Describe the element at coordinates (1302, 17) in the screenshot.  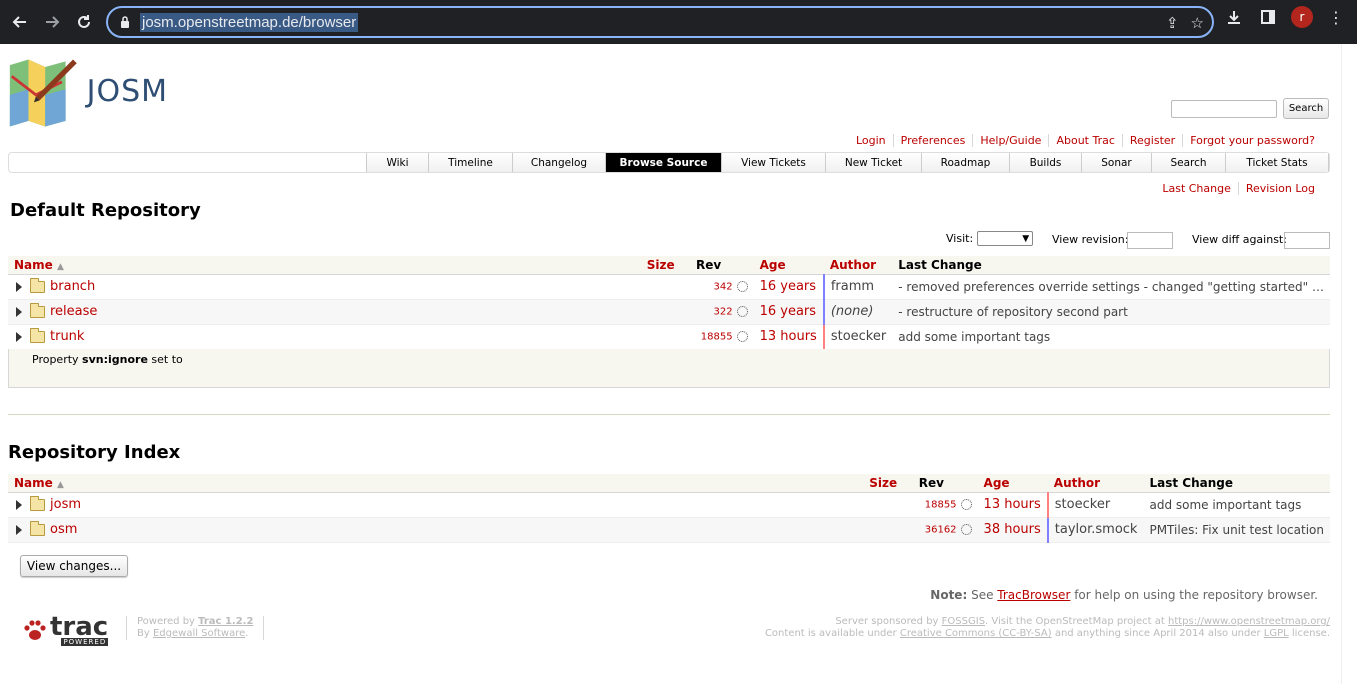
I see `avatar: r` at that location.